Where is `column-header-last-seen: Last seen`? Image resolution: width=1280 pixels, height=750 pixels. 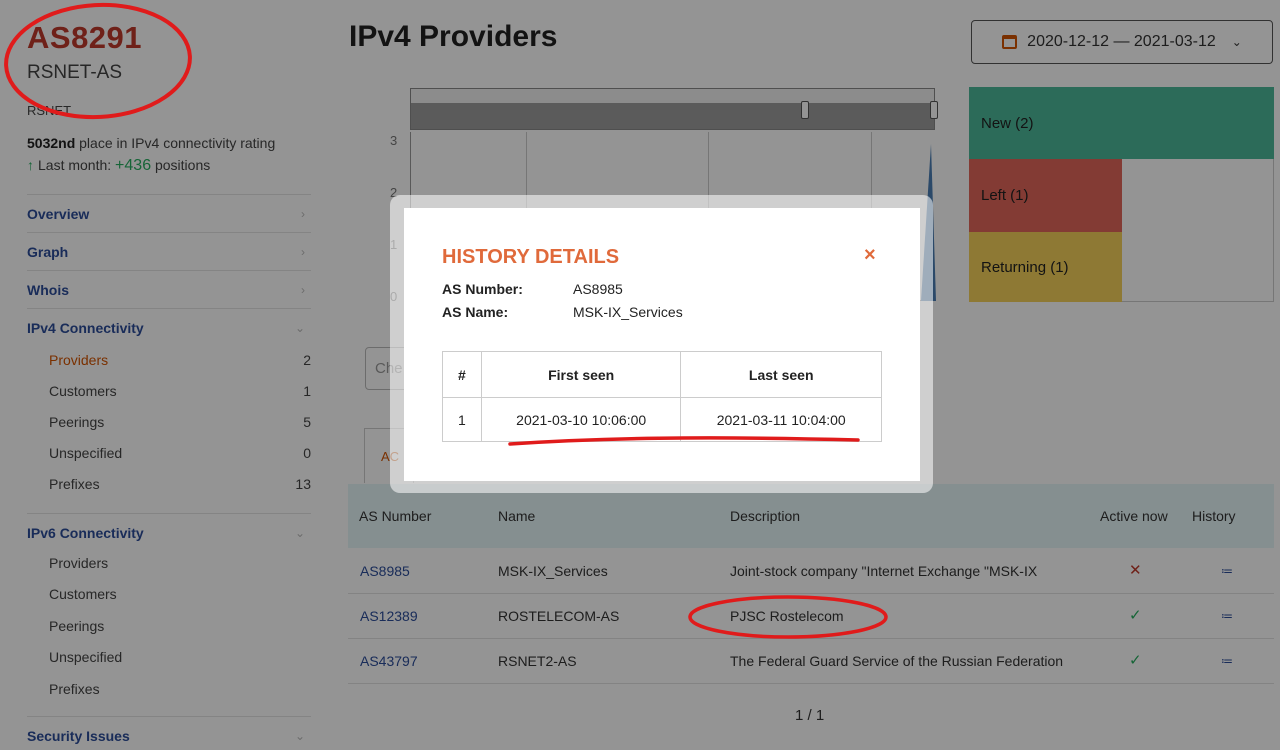
column-header-last-seen: Last seen is located at coordinates (781, 374).